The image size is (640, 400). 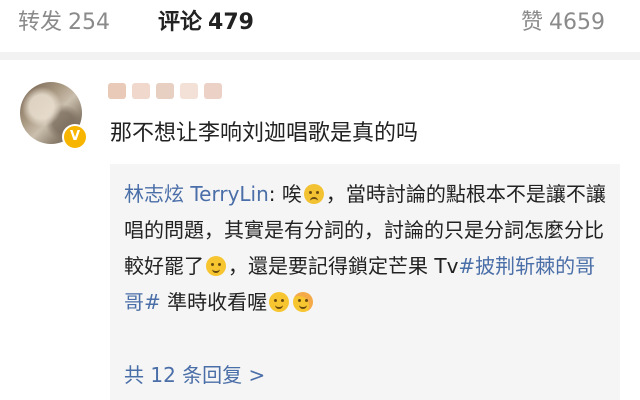 I want to click on reply-segment: ，還是要記得鎖定芒果 Tv, so click(x=343, y=266).